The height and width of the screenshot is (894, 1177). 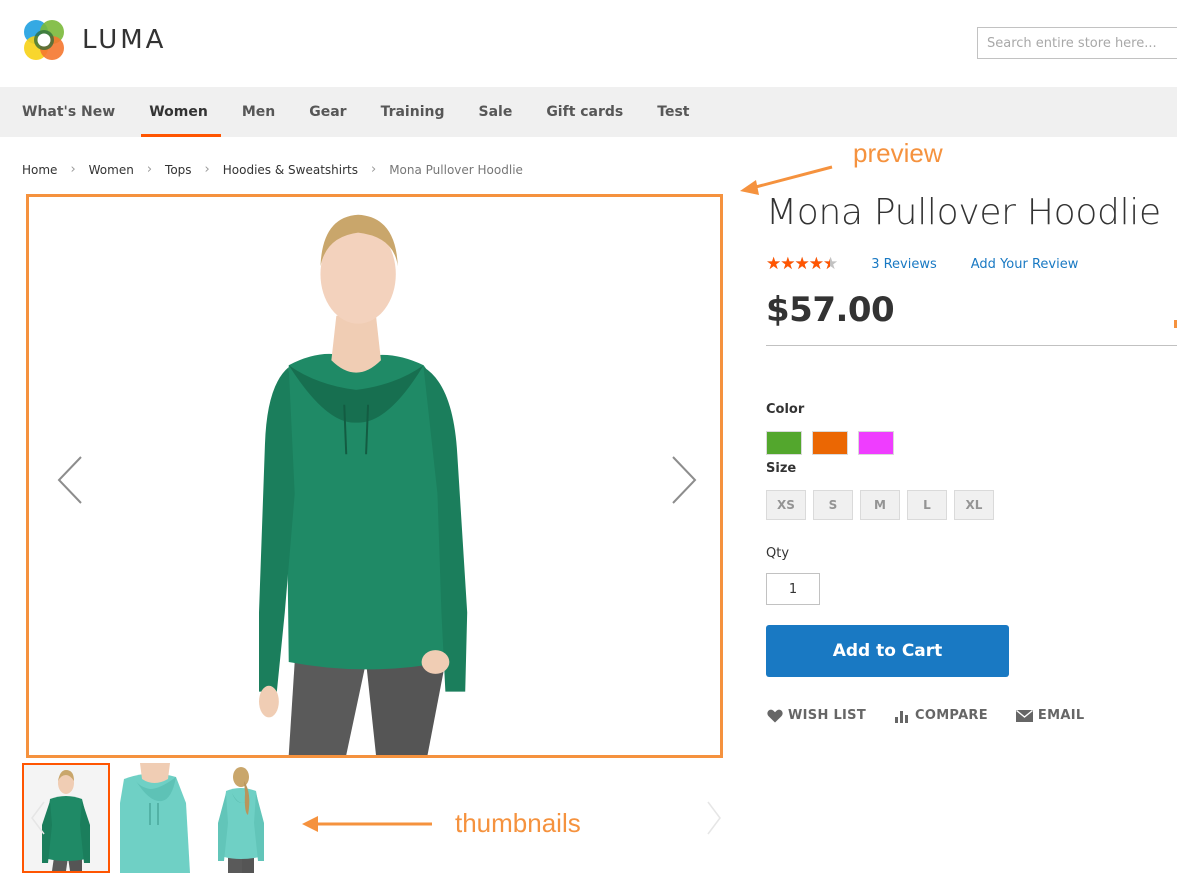 I want to click on search-box, so click(x=1077, y=43).